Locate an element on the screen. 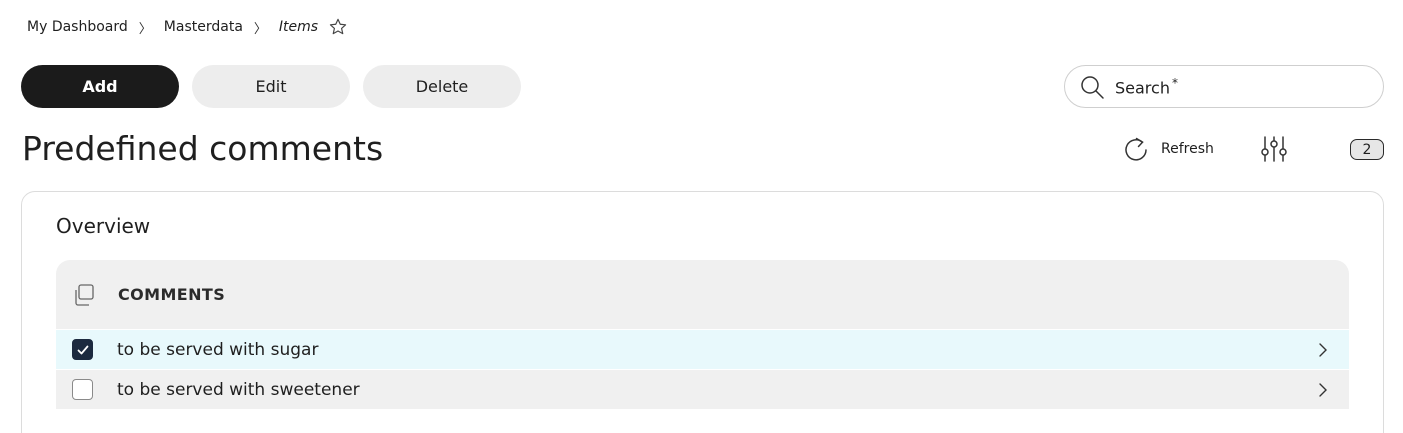  table-row: to be served with sweetener is located at coordinates (702, 389).